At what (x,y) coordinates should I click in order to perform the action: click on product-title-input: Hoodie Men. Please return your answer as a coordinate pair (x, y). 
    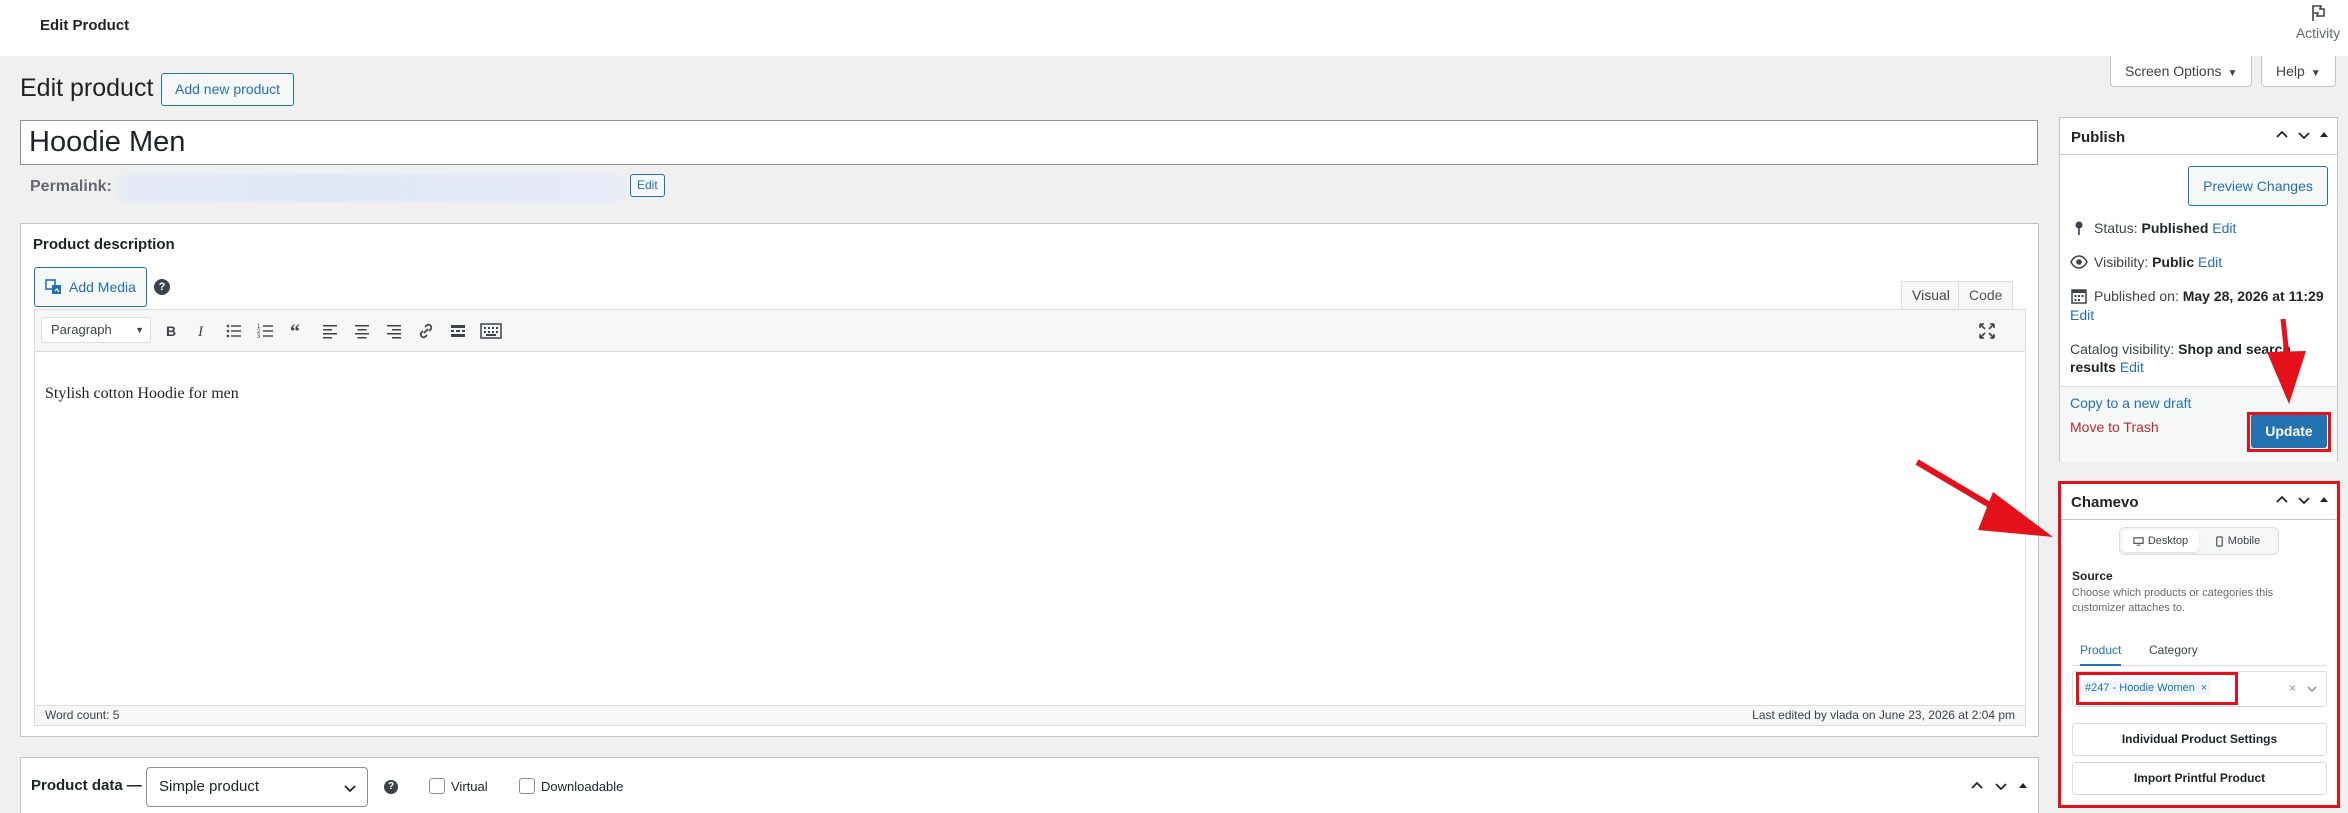
    Looking at the image, I should click on (1029, 142).